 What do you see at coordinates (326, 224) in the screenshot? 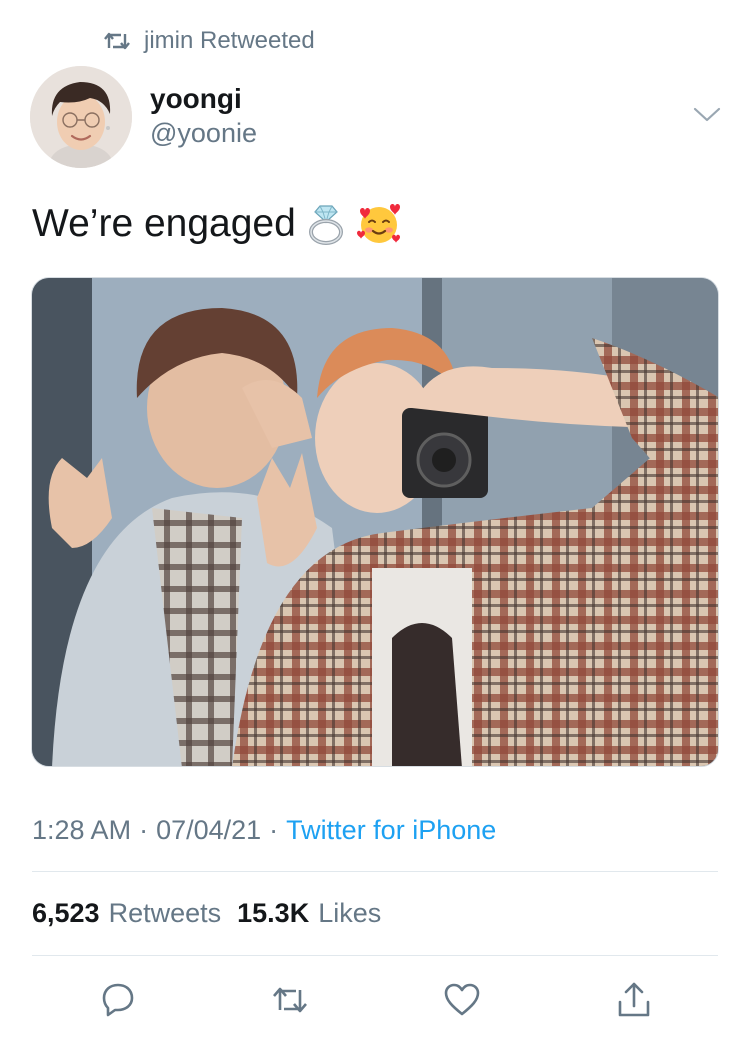
I see `ring-emoji-icon` at bounding box center [326, 224].